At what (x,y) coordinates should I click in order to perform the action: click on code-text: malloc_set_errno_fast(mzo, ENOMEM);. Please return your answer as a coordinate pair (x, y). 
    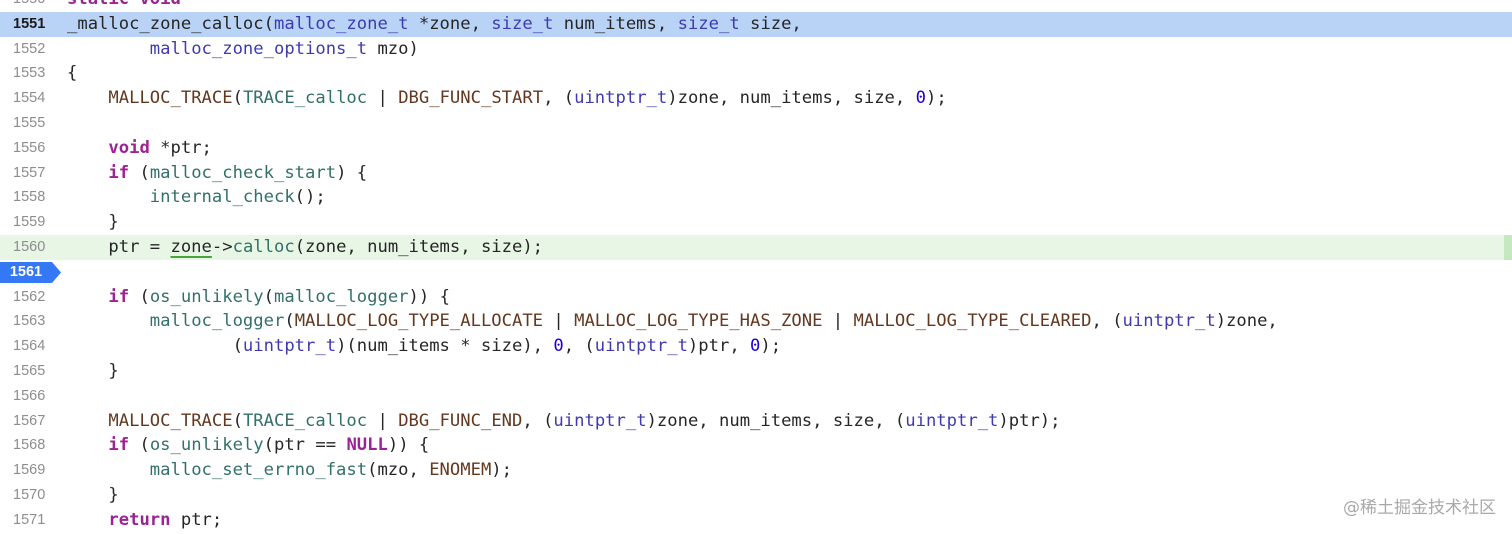
    Looking at the image, I should click on (289, 470).